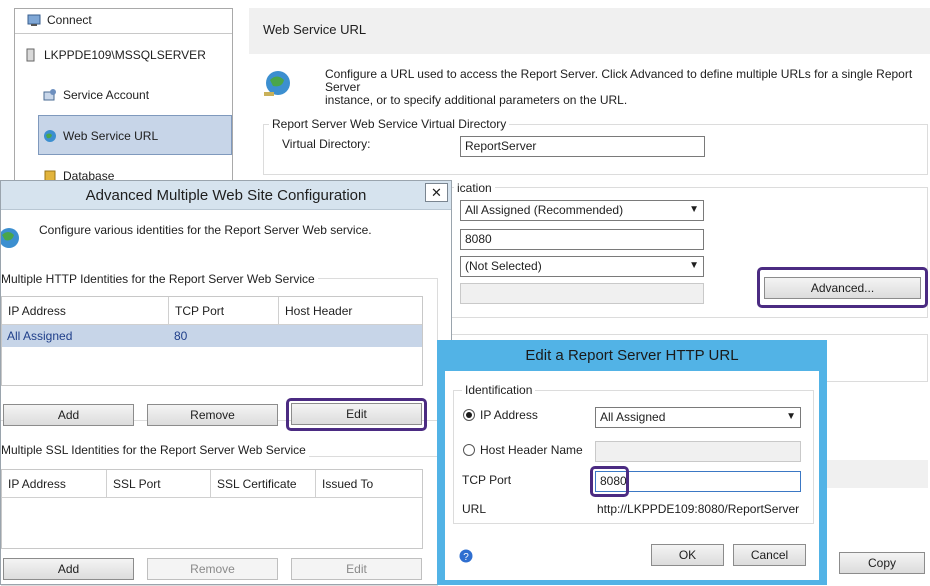  Describe the element at coordinates (326, 144) in the screenshot. I see `virtual-directory-label: Virtual Directory:` at that location.